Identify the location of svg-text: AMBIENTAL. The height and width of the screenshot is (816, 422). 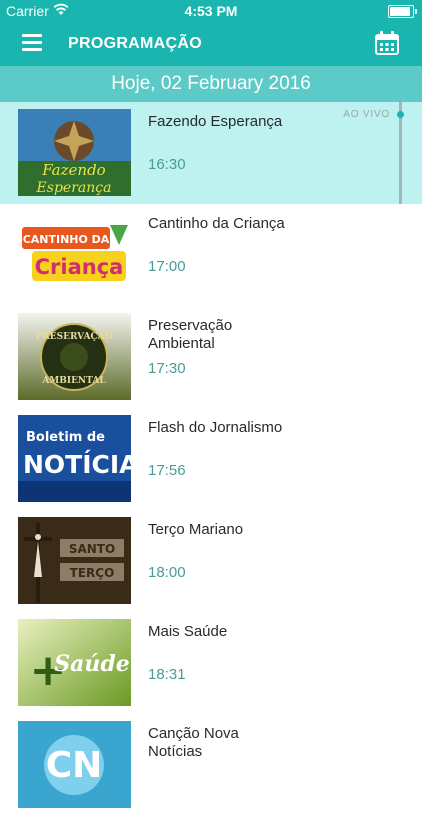
(73, 381).